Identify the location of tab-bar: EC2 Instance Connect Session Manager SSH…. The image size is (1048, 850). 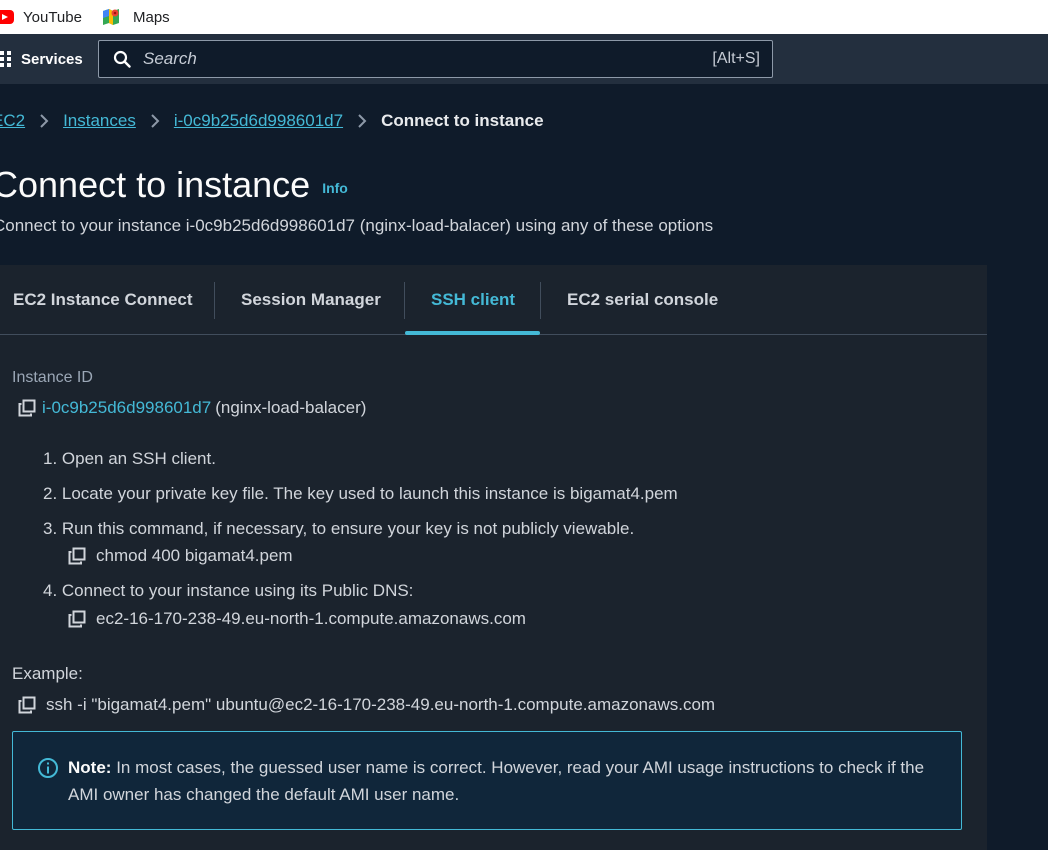
(493, 300).